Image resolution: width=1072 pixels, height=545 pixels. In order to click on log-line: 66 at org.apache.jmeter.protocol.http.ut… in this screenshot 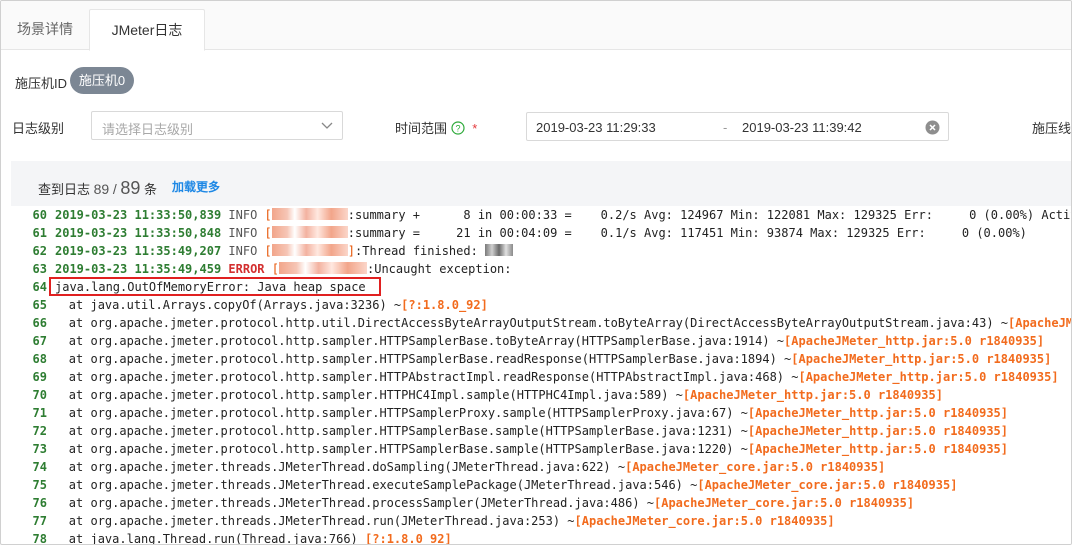, I will do `click(541, 323)`.